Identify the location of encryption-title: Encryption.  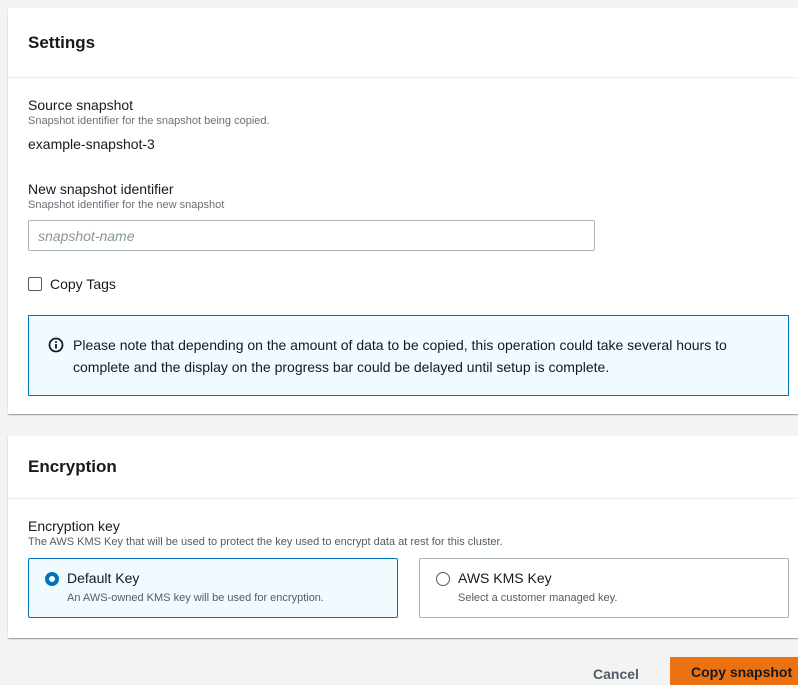
(72, 466).